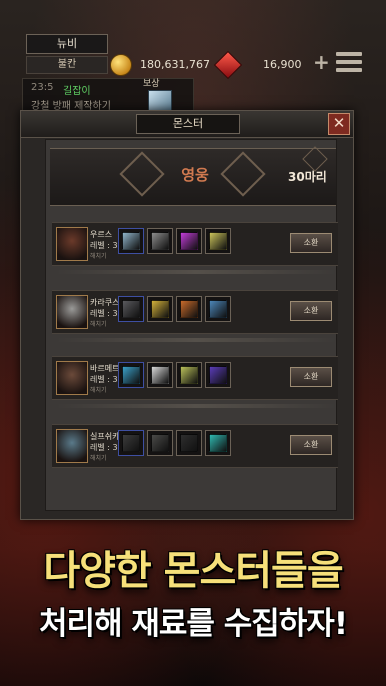 This screenshot has width=386, height=686. Describe the element at coordinates (321, 62) in the screenshot. I see `plus-icon: +` at that location.